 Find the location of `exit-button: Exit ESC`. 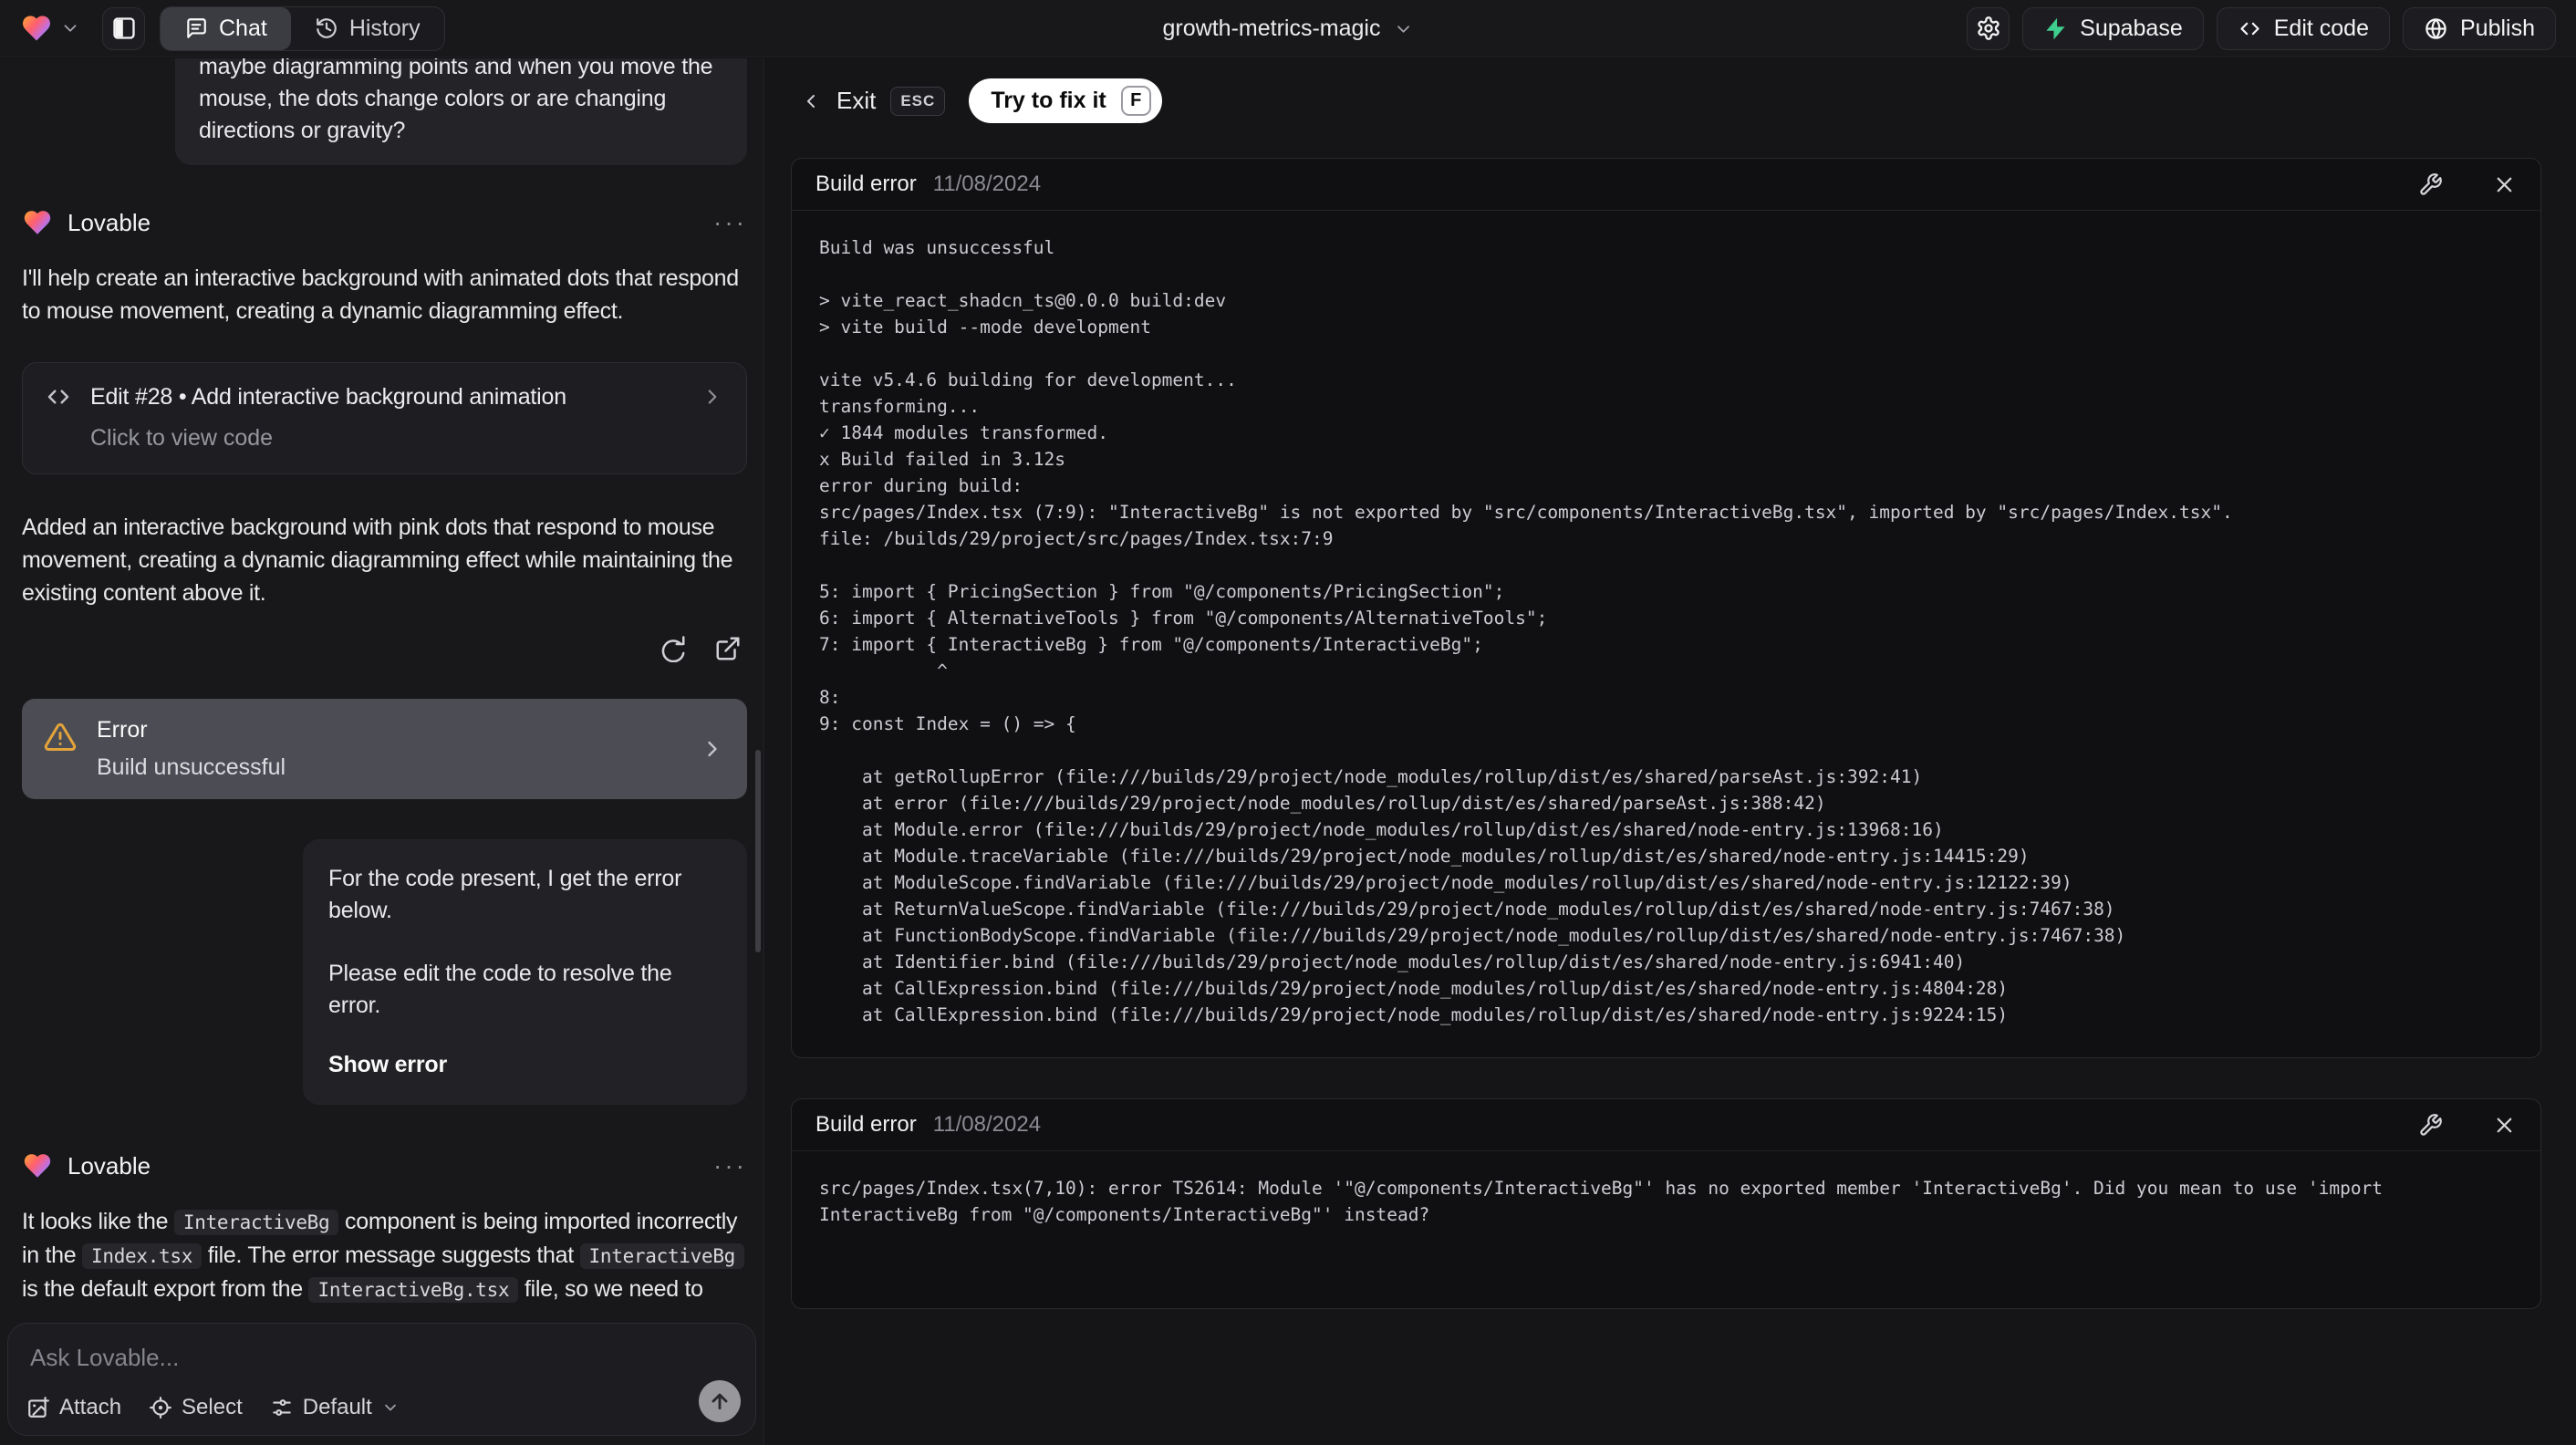

exit-button: Exit ESC is located at coordinates (873, 101).